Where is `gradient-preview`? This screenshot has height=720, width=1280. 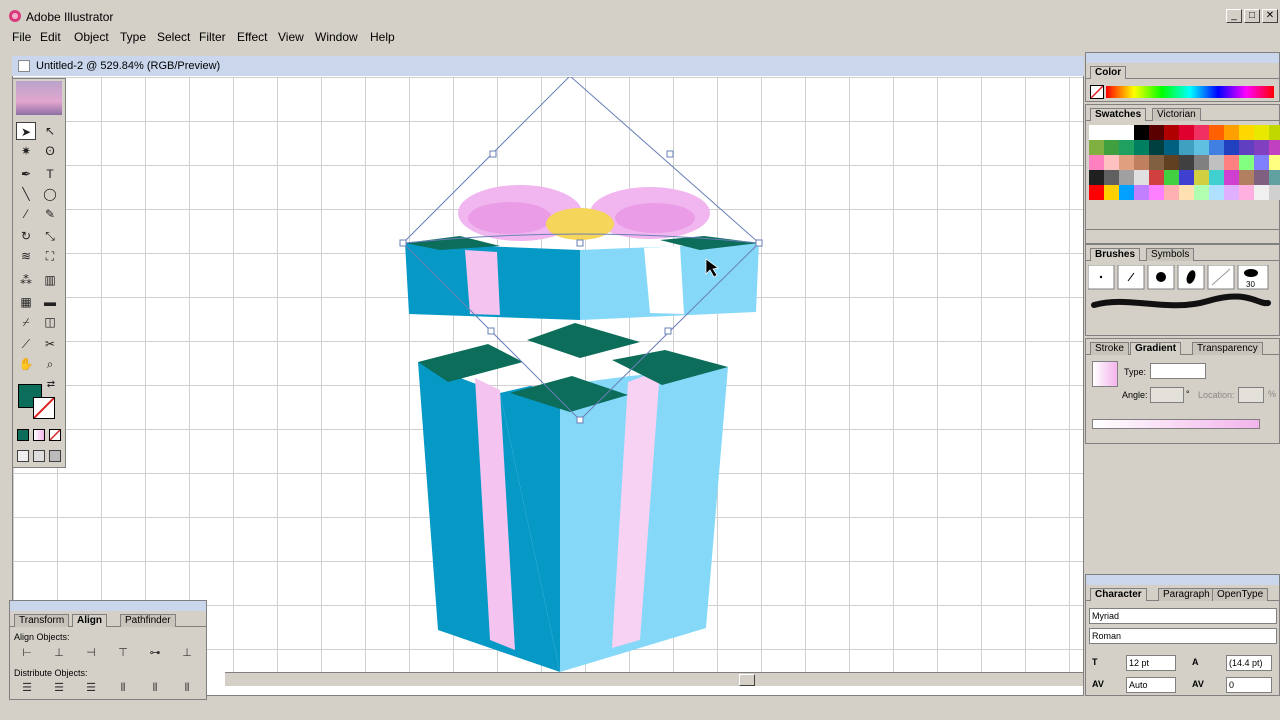
gradient-preview is located at coordinates (1105, 374).